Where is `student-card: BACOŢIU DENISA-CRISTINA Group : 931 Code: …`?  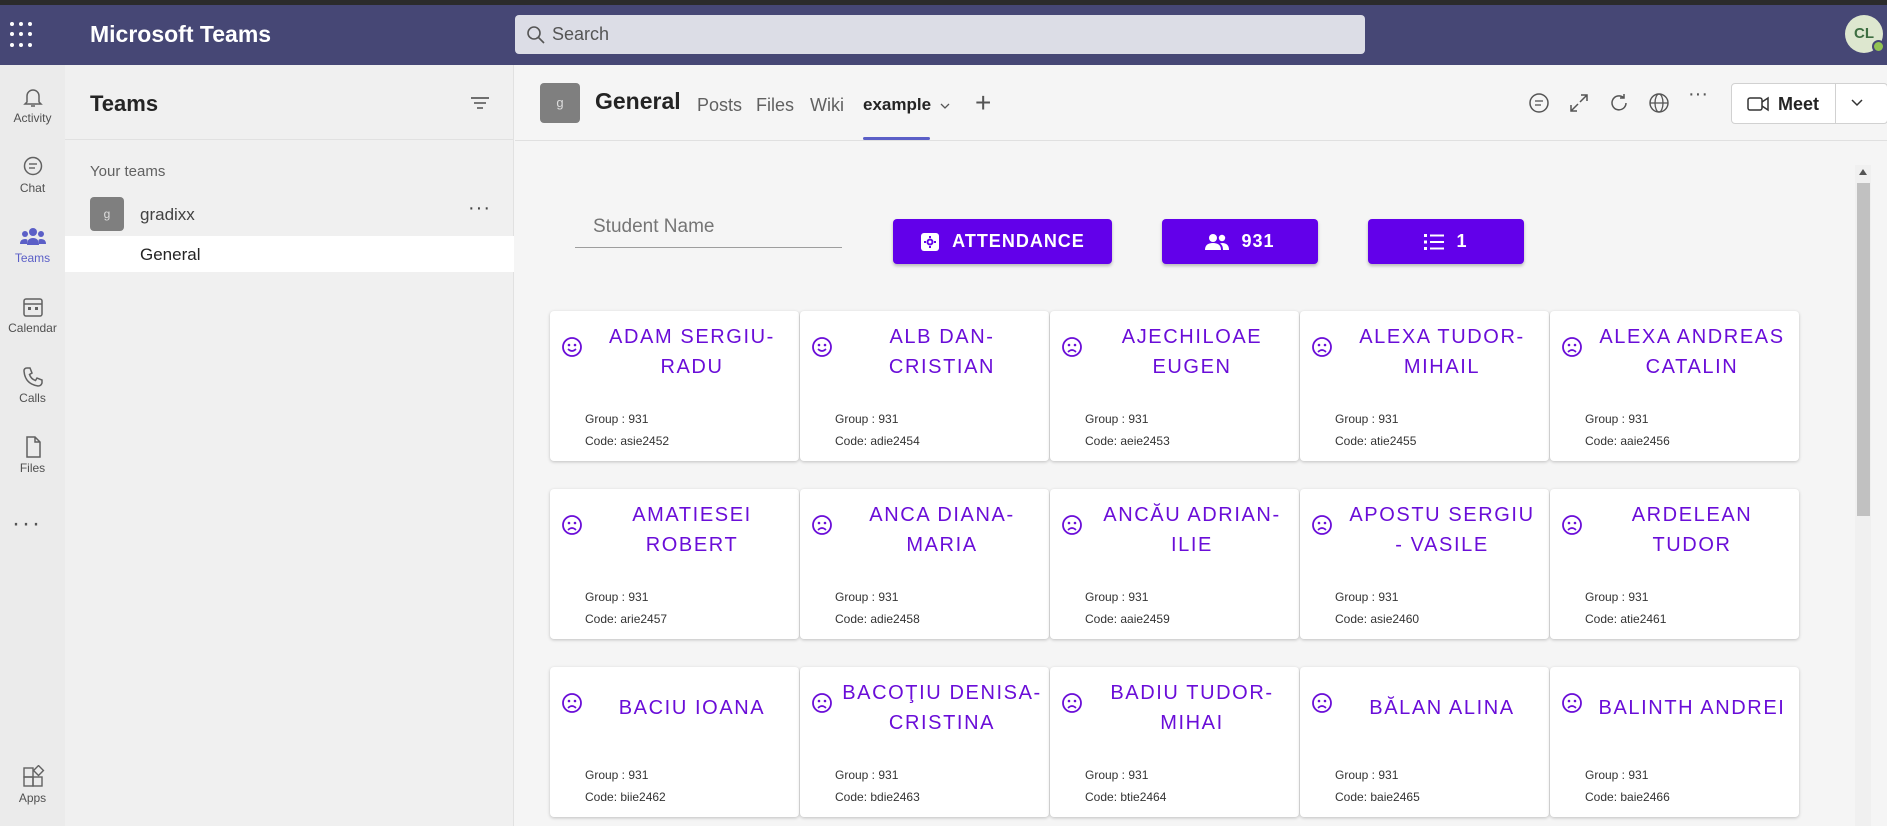
student-card: BACOŢIU DENISA-CRISTINA Group : 931 Code: … is located at coordinates (924, 742).